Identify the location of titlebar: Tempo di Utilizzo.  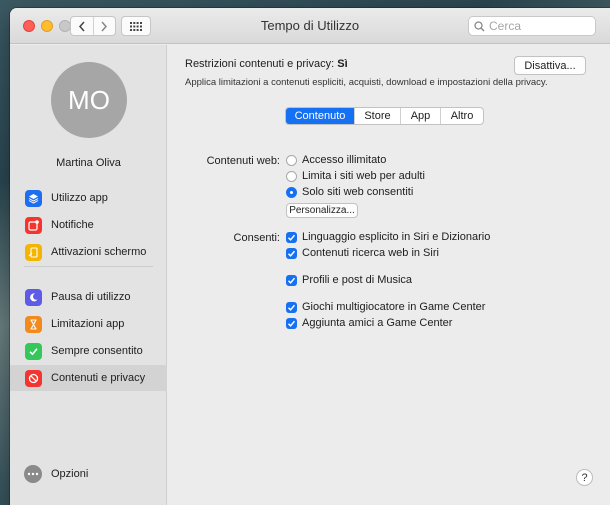
(310, 26).